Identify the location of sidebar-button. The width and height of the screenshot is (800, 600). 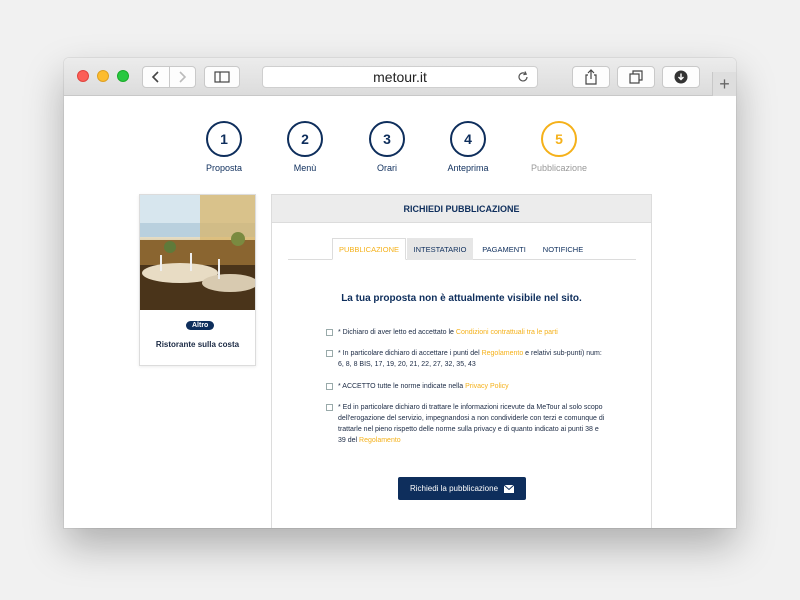
(222, 77).